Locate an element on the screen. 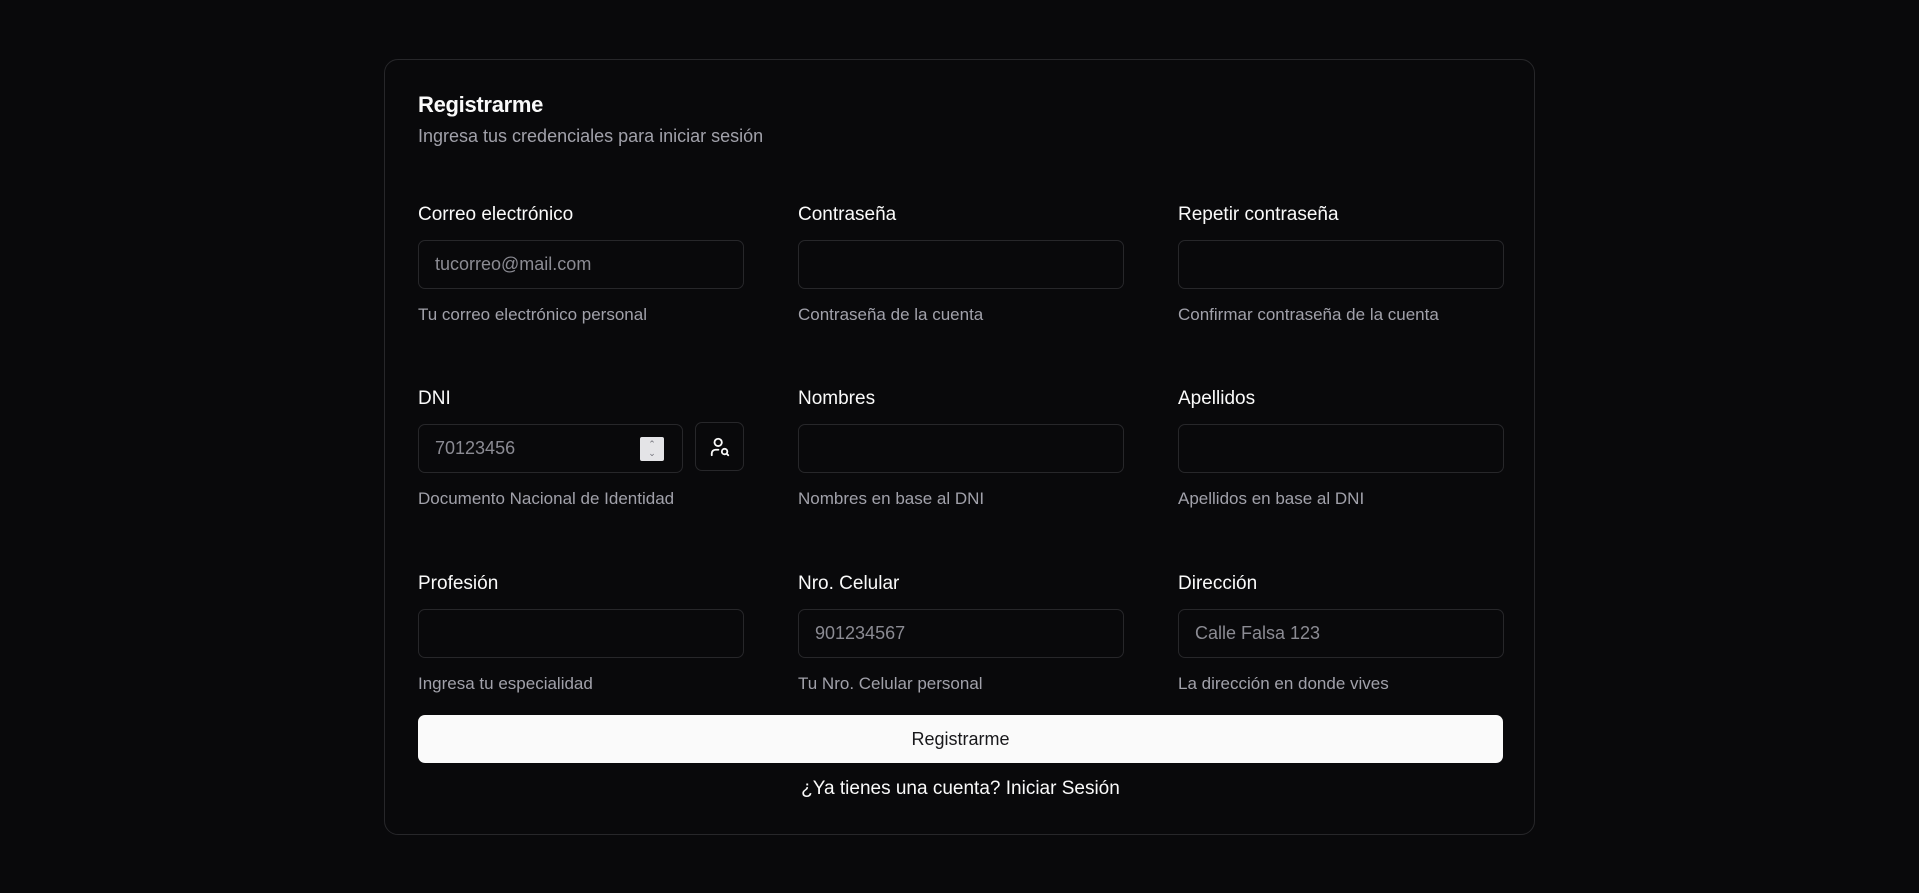 The width and height of the screenshot is (1919, 893). celular-help: Tu Nro. Celular personal is located at coordinates (890, 683).